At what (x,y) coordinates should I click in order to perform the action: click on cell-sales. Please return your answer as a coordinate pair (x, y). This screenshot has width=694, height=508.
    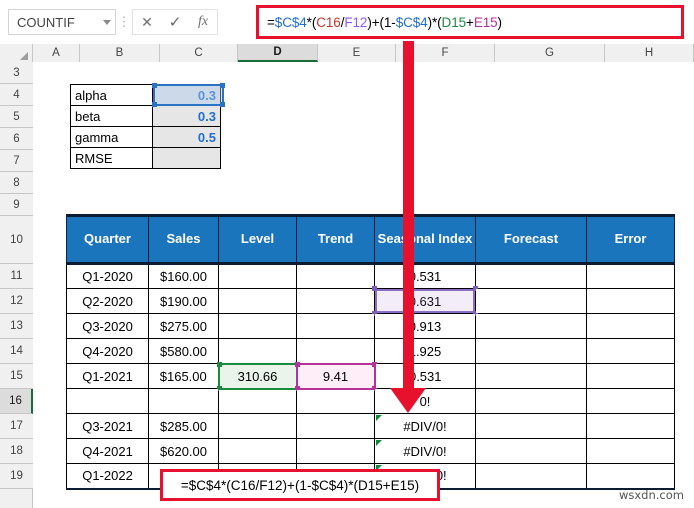
    Looking at the image, I should click on (183, 401).